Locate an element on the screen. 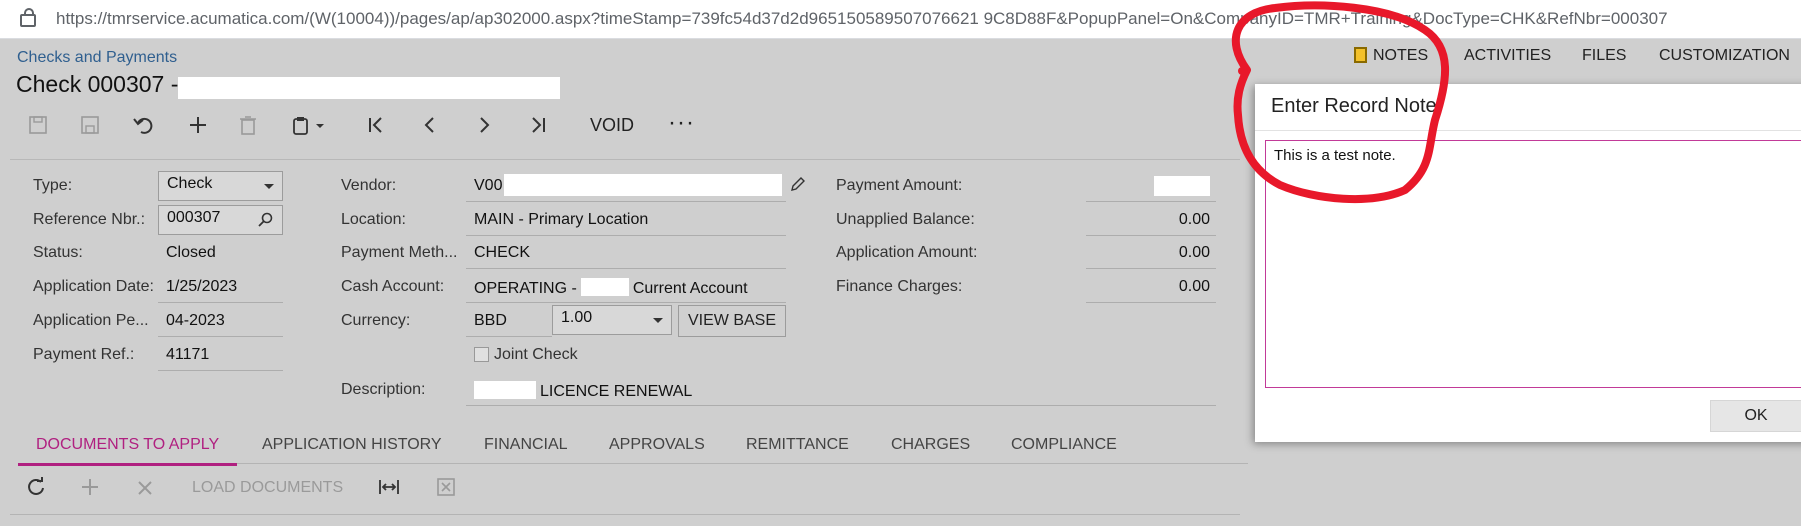  tab-charges: CHARGES is located at coordinates (930, 445).